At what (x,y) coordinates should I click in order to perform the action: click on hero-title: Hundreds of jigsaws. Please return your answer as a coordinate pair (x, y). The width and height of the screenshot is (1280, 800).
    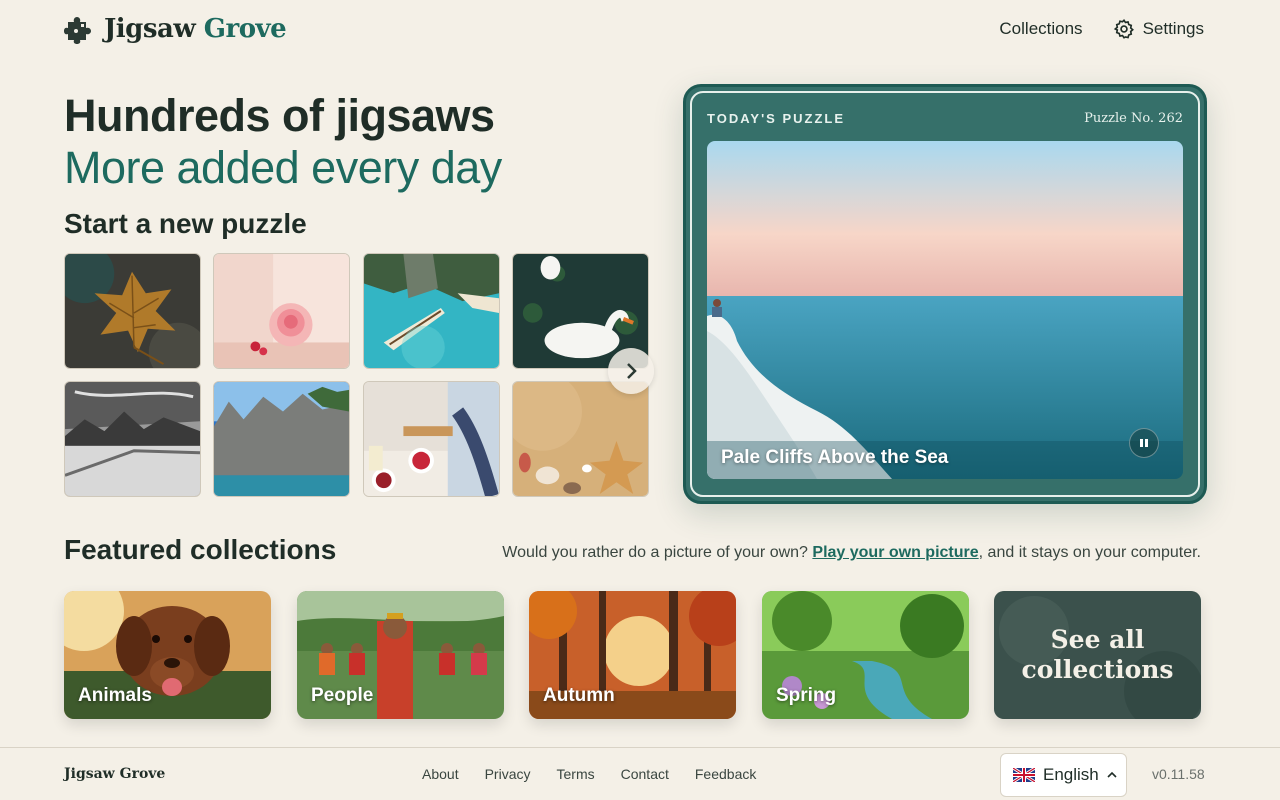
    Looking at the image, I should click on (279, 115).